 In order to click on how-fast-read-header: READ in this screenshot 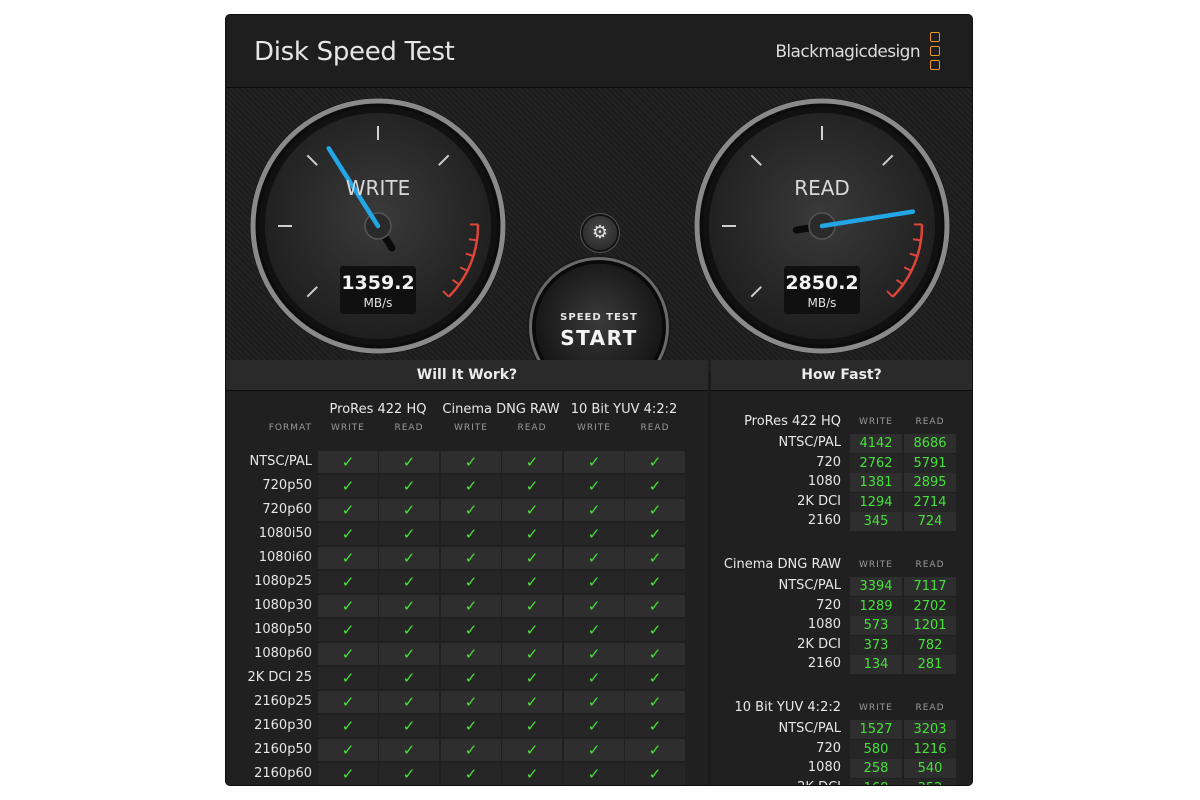, I will do `click(930, 565)`.